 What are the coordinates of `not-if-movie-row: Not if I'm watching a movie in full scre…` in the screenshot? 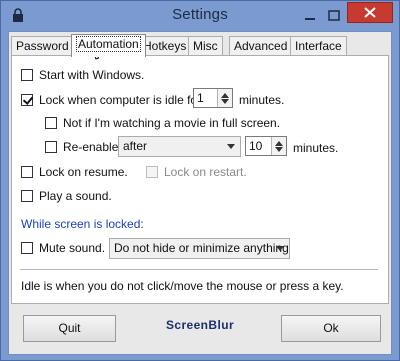 It's located at (162, 123).